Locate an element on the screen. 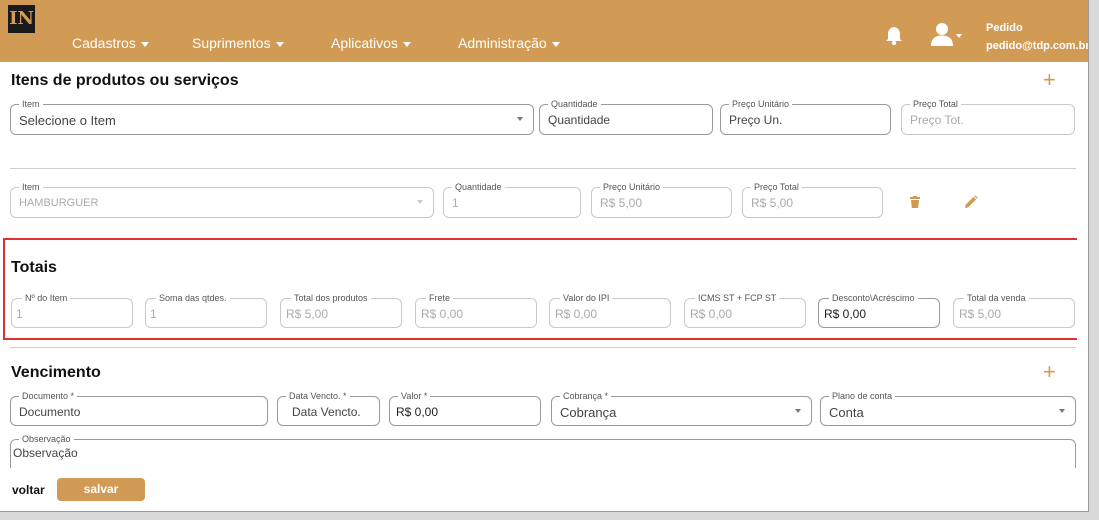 The height and width of the screenshot is (520, 1099). data-vencto-label: Data Vencto. * is located at coordinates (318, 396).